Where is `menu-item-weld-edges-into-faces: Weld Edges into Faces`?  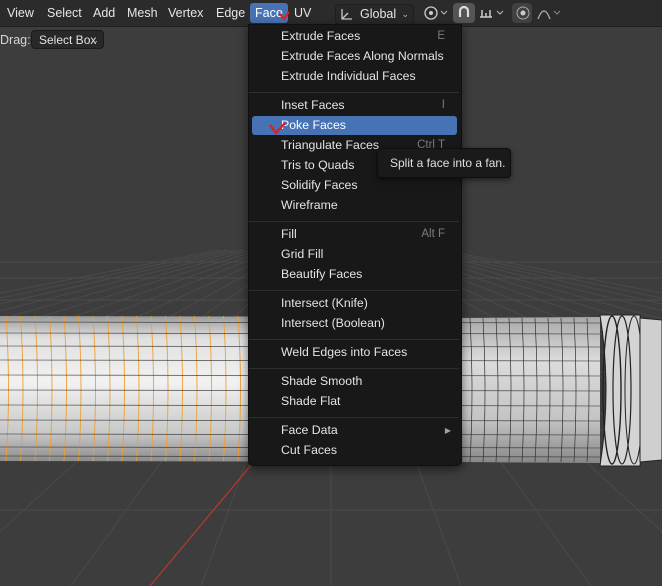
menu-item-weld-edges-into-faces: Weld Edges into Faces is located at coordinates (354, 352).